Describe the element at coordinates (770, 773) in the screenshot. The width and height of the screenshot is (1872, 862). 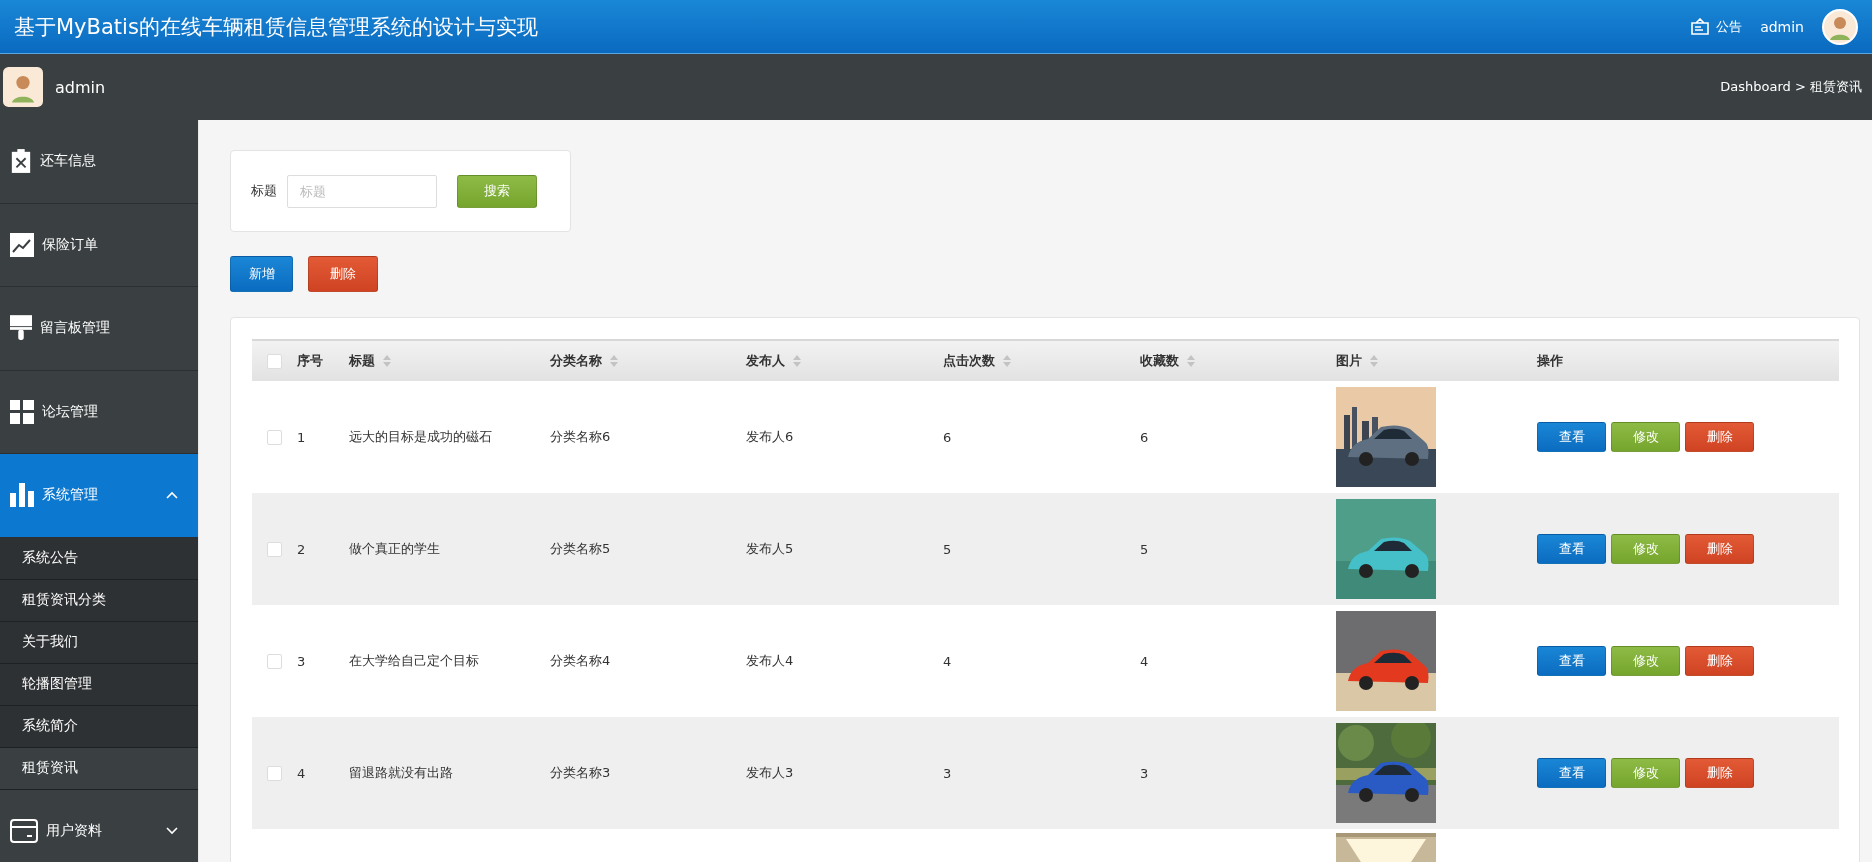
I see `table-cell: 发布人3` at that location.